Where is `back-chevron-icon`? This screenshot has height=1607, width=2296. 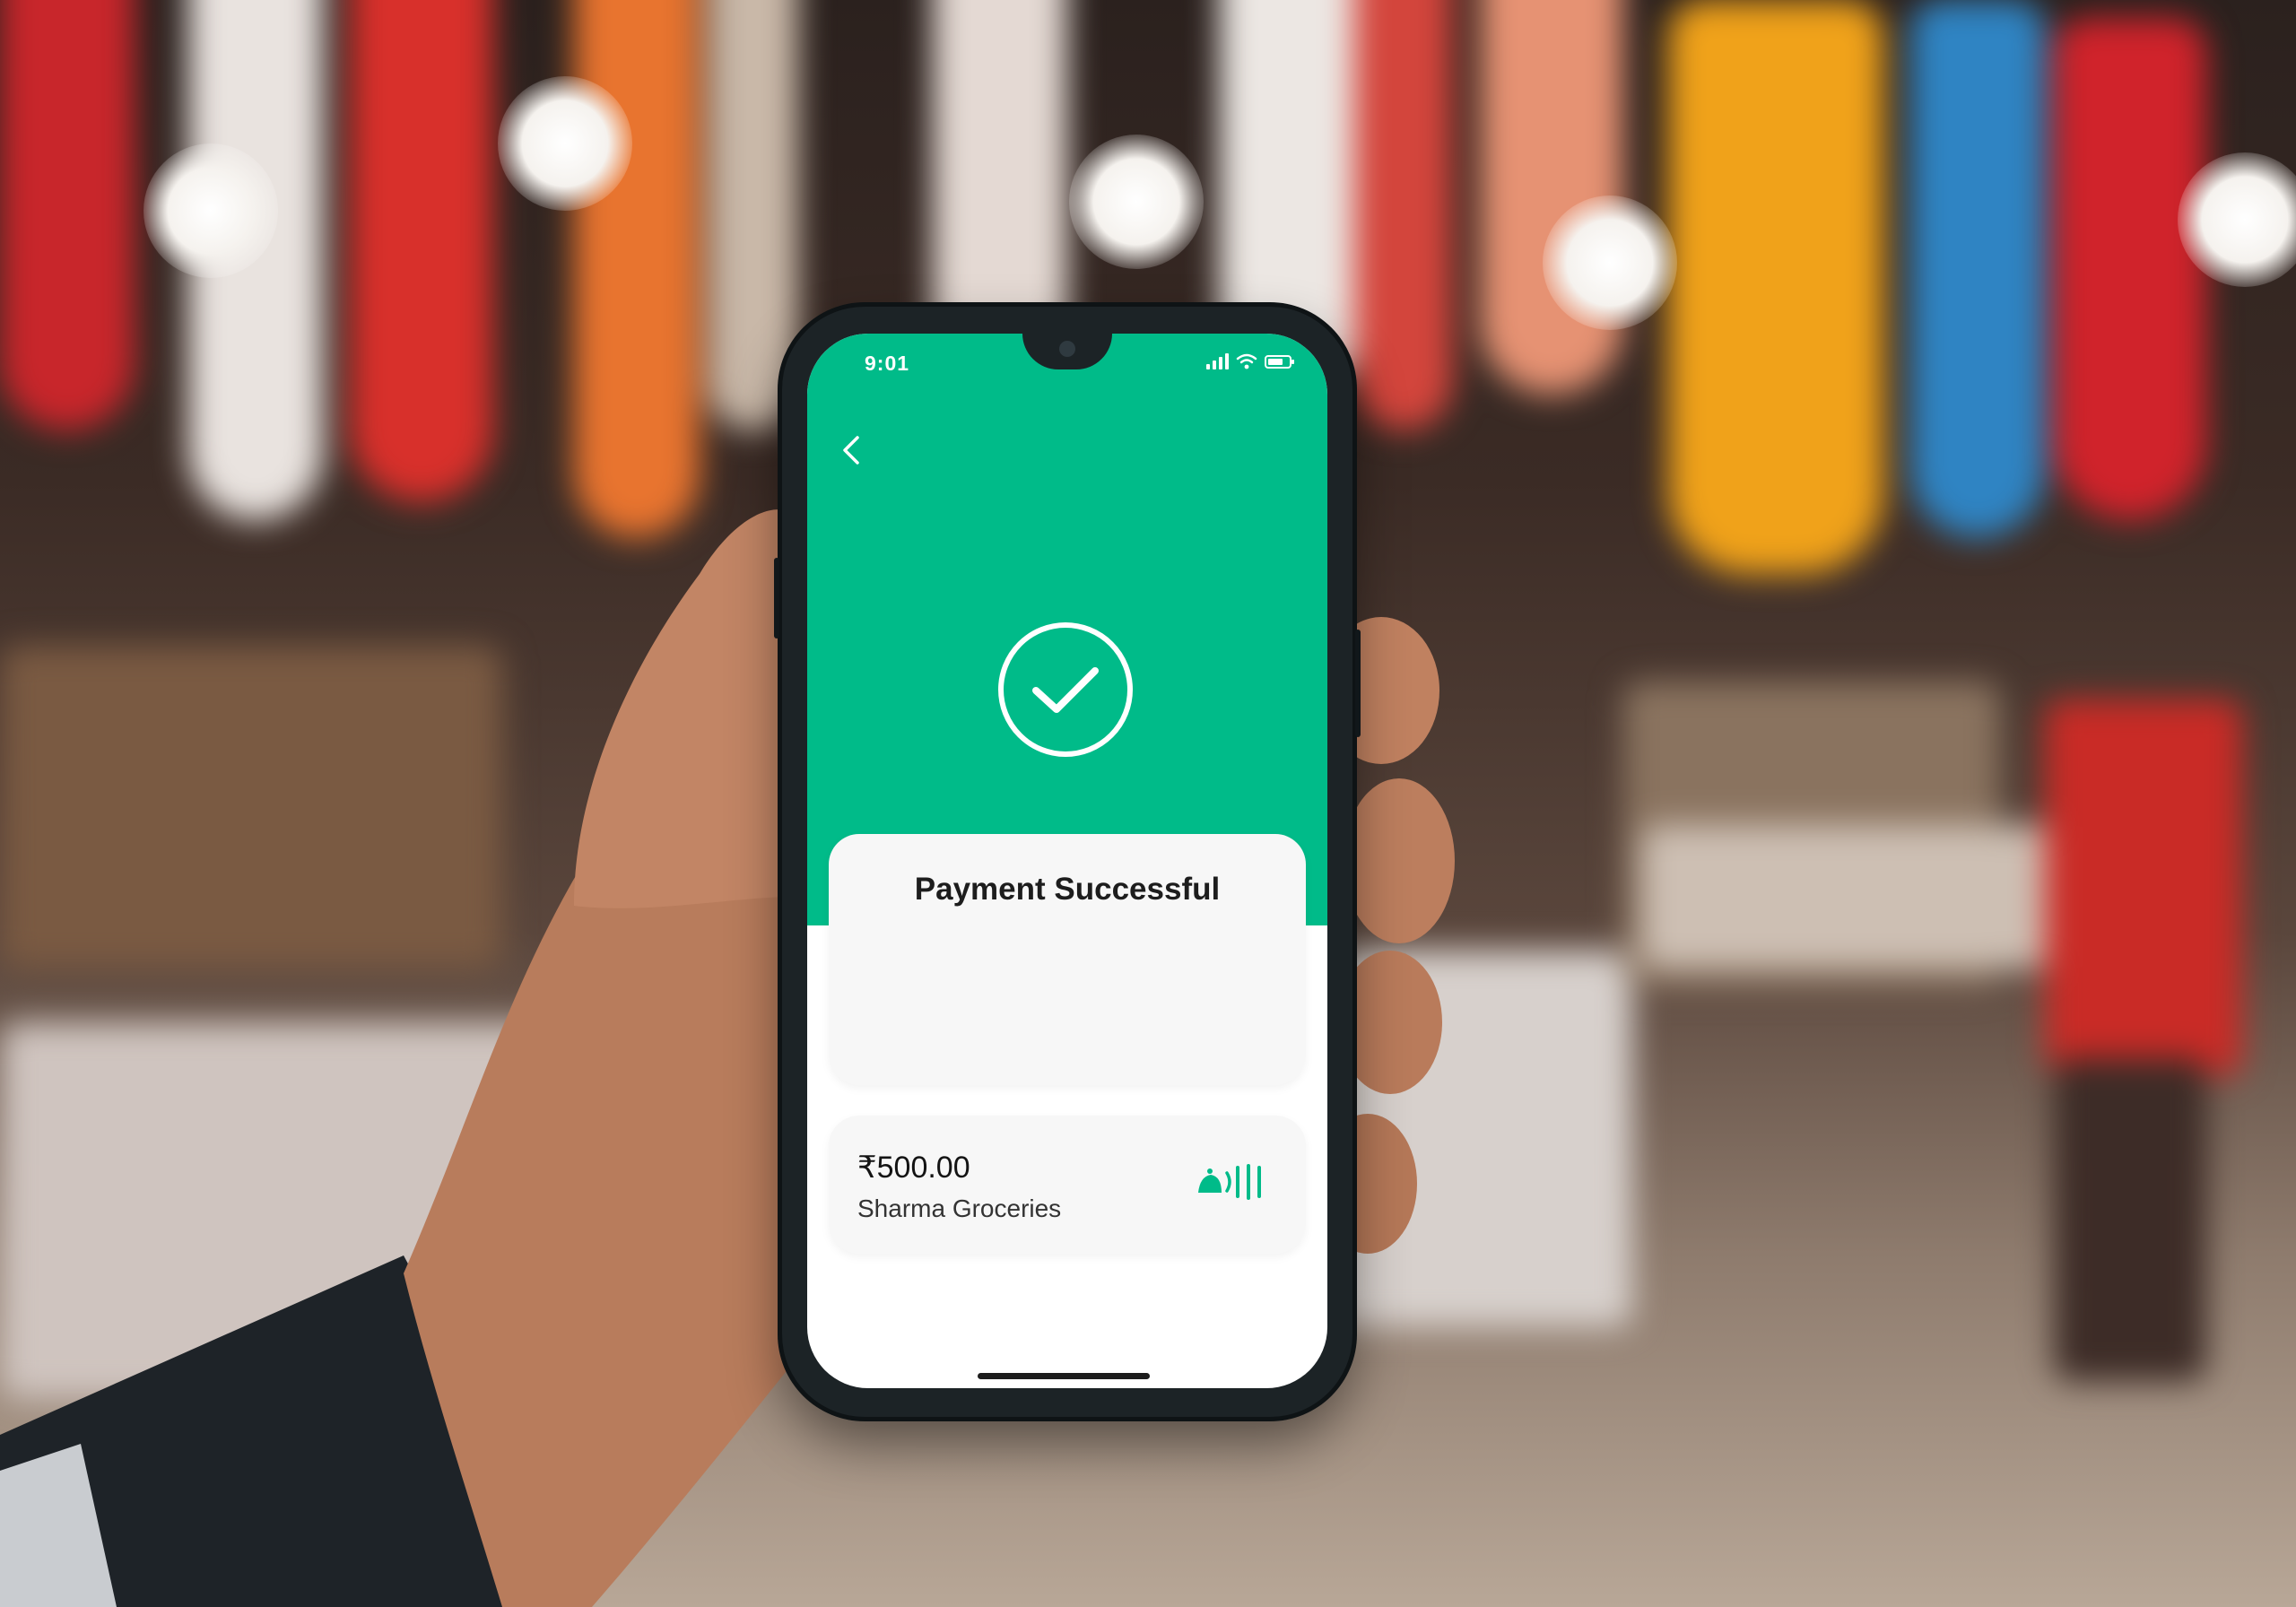 back-chevron-icon is located at coordinates (852, 450).